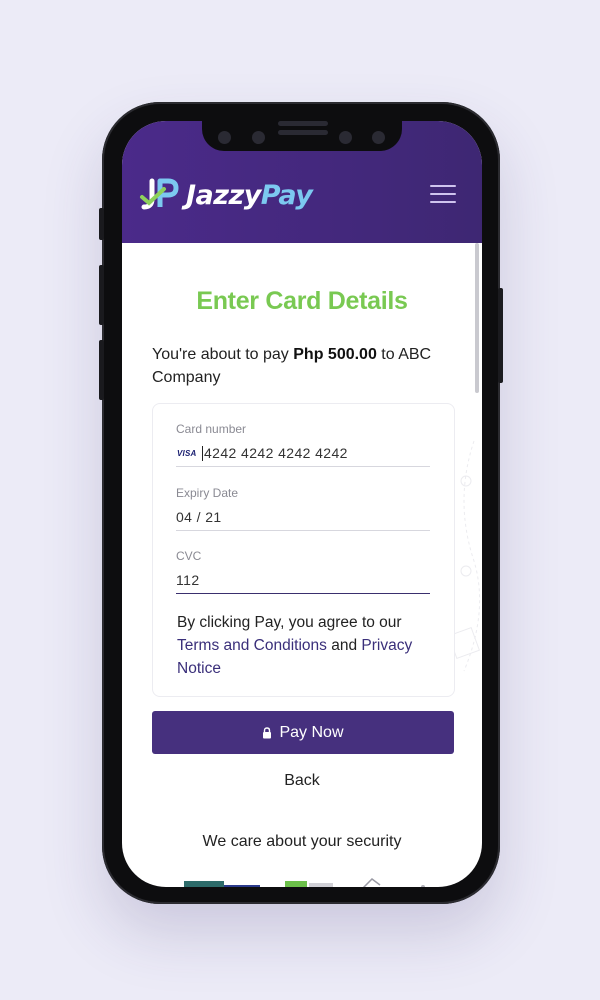 The image size is (600, 1000). What do you see at coordinates (500, 335) in the screenshot?
I see `power-button` at bounding box center [500, 335].